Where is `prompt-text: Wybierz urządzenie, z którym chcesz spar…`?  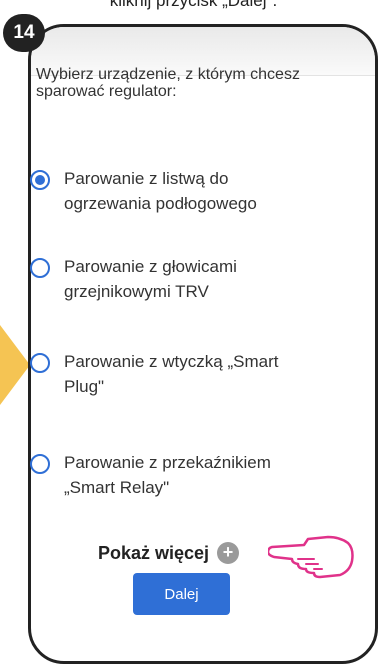 prompt-text: Wybierz urządzenie, z którym chcesz spar… is located at coordinates (168, 83).